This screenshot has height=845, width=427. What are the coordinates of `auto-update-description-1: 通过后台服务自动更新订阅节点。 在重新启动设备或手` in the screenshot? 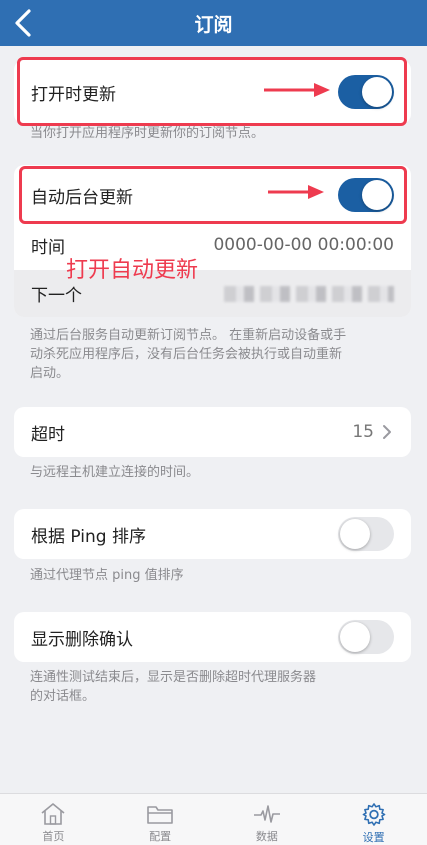 It's located at (188, 335).